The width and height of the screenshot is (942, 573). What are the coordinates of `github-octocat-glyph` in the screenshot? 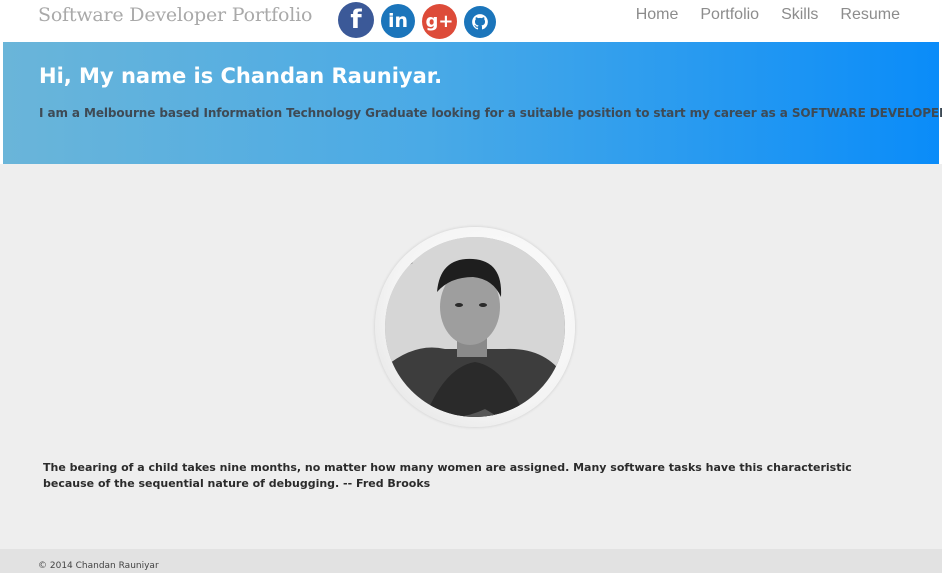 It's located at (480, 22).